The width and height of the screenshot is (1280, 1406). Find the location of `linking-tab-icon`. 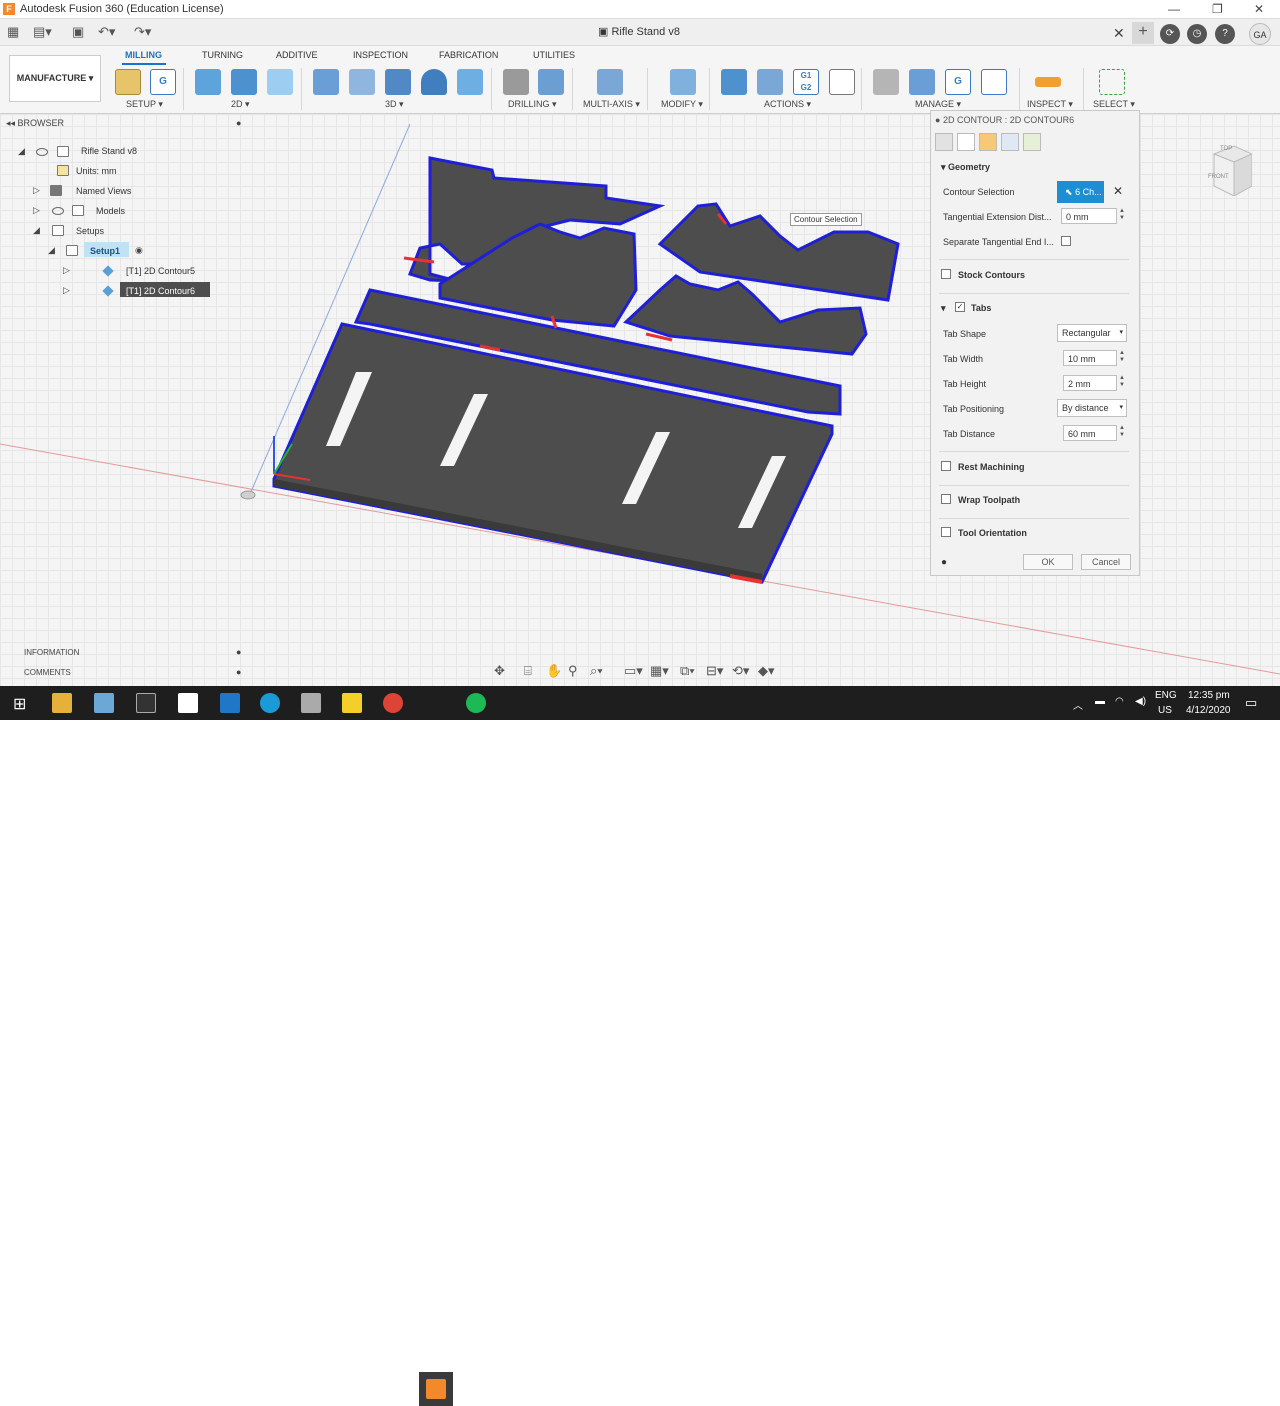

linking-tab-icon is located at coordinates (1032, 142).